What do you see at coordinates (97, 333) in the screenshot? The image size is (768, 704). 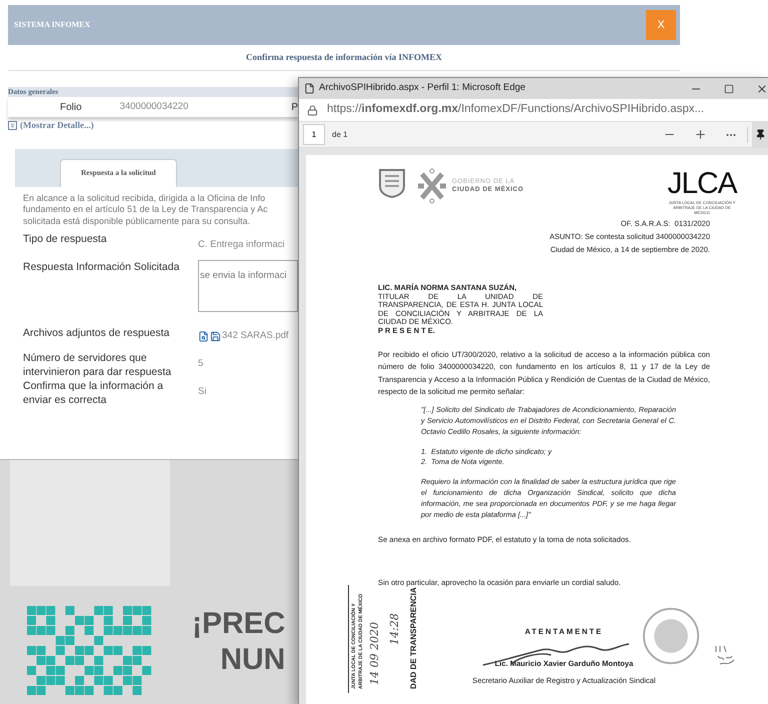 I see `field-label: Archivos adjuntos de respuesta` at bounding box center [97, 333].